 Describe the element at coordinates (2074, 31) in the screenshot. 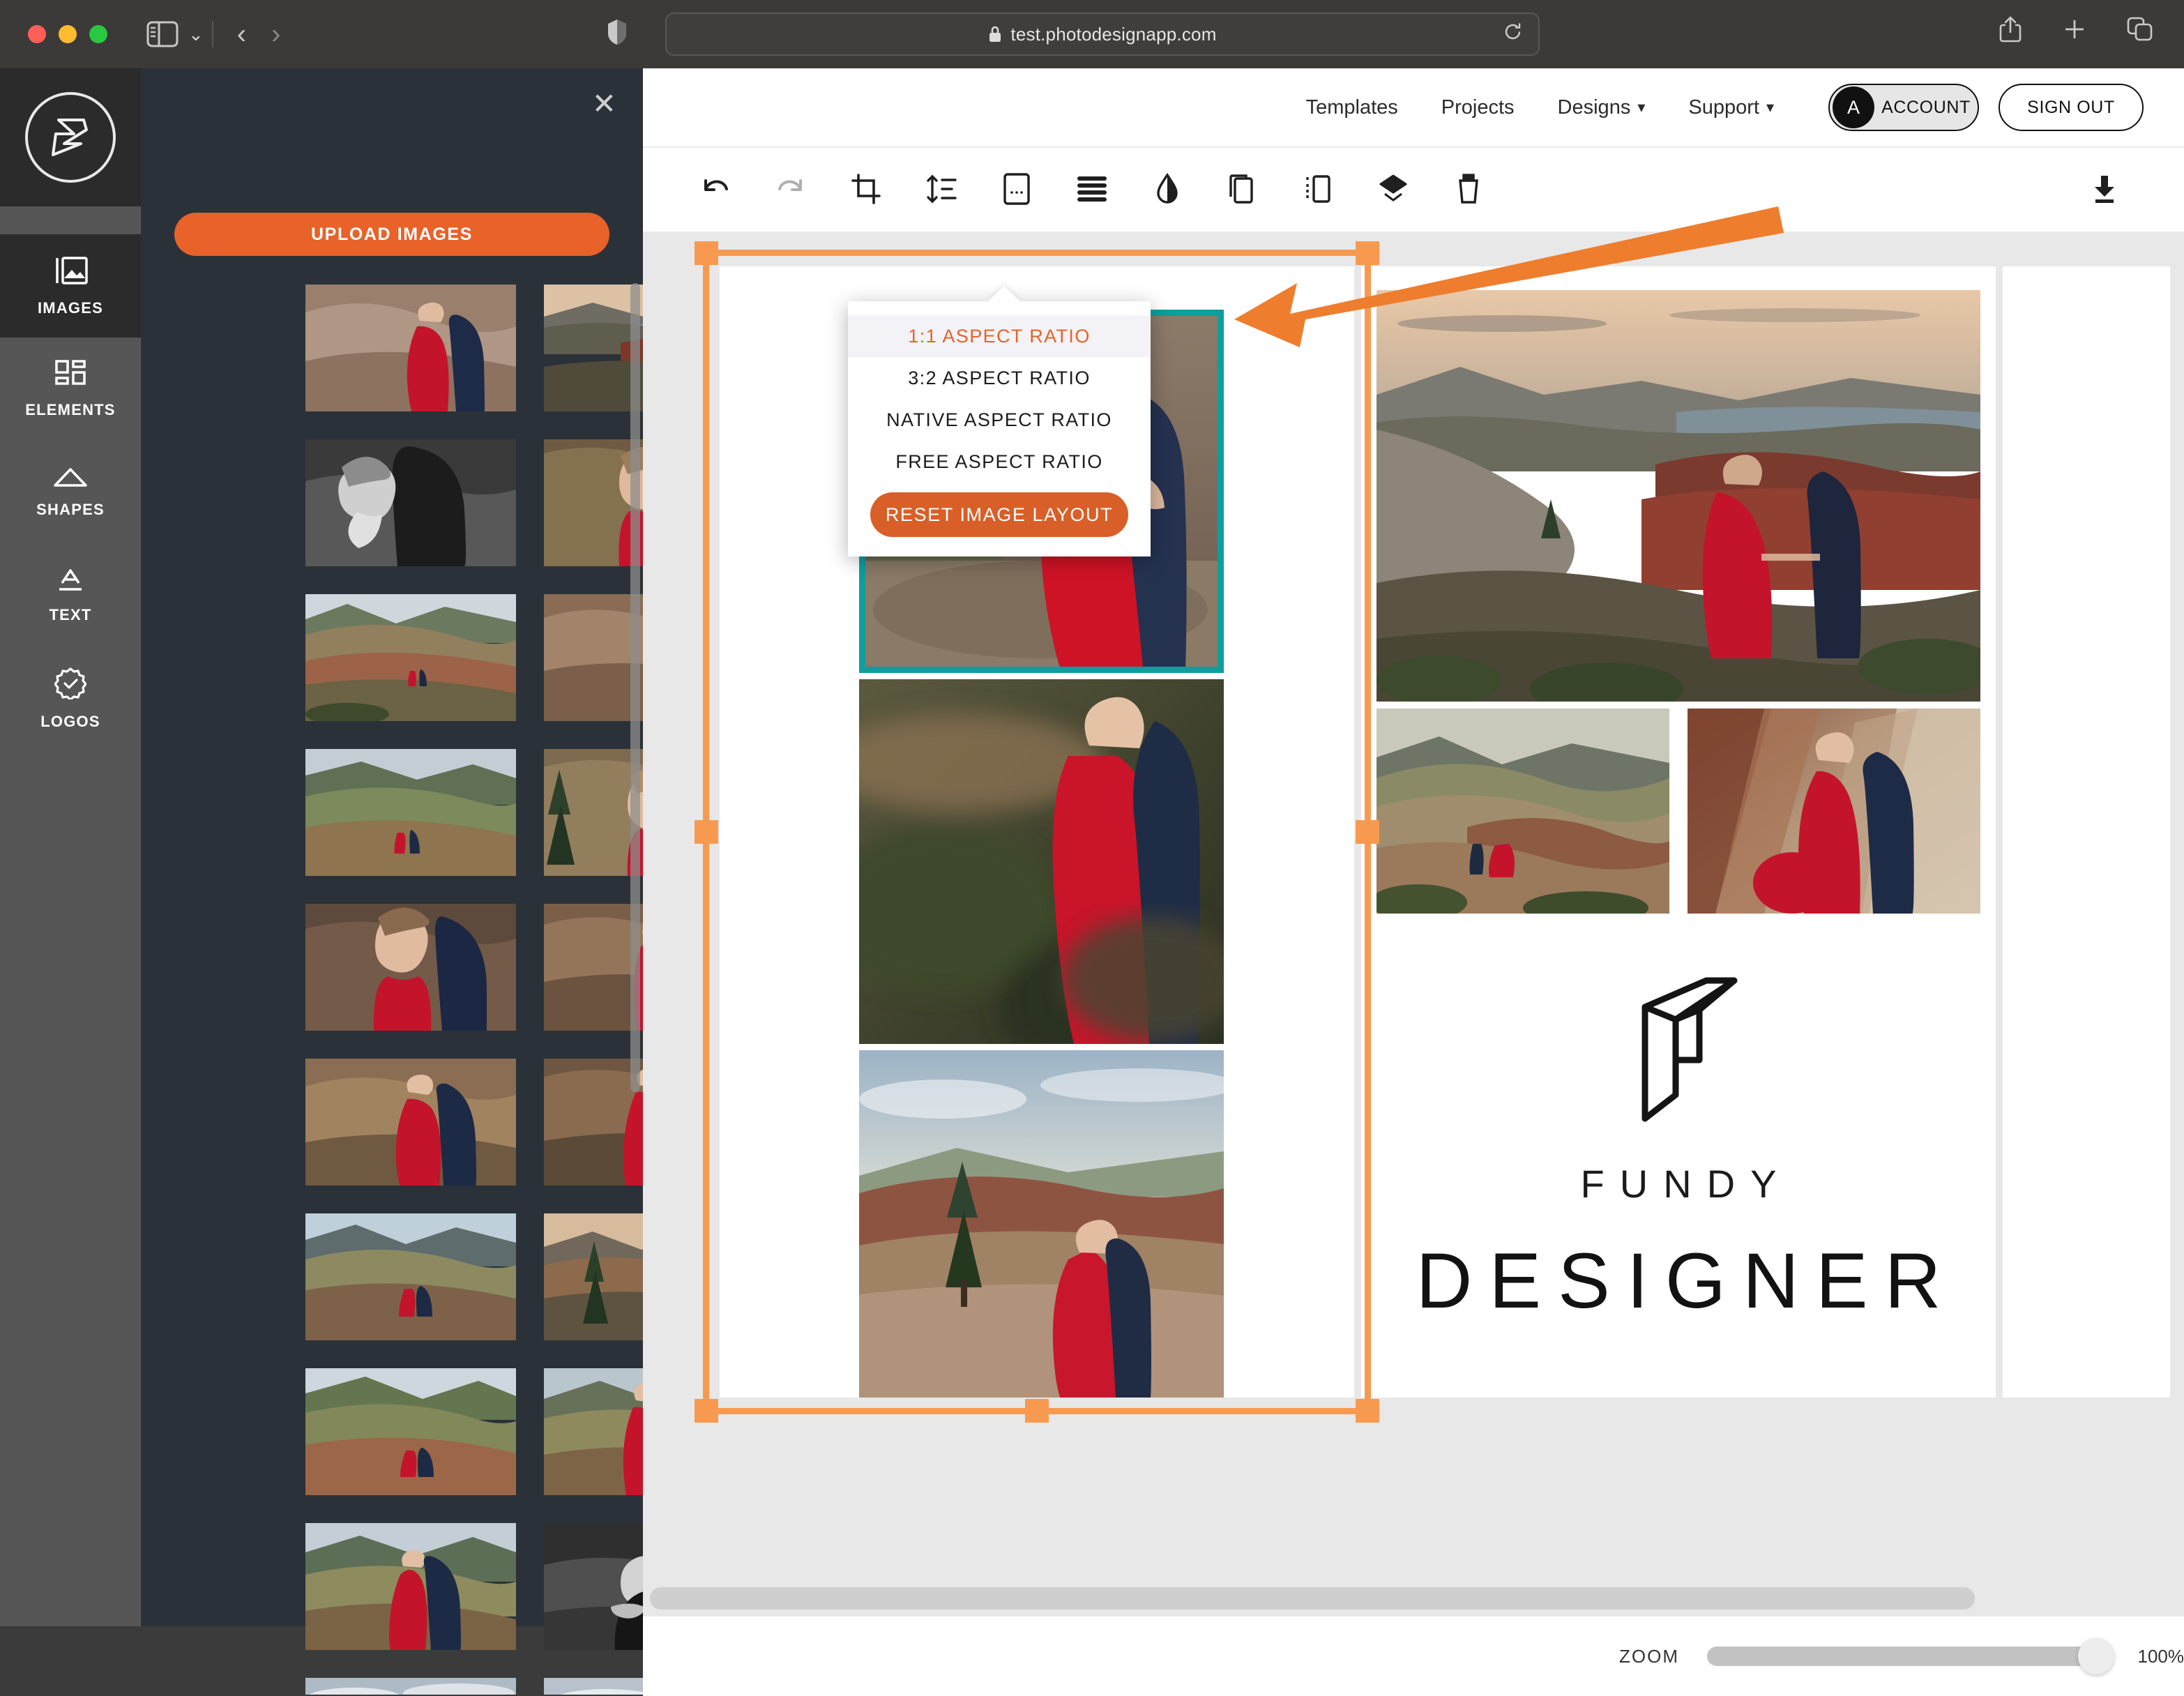

I see `plus-icon` at that location.